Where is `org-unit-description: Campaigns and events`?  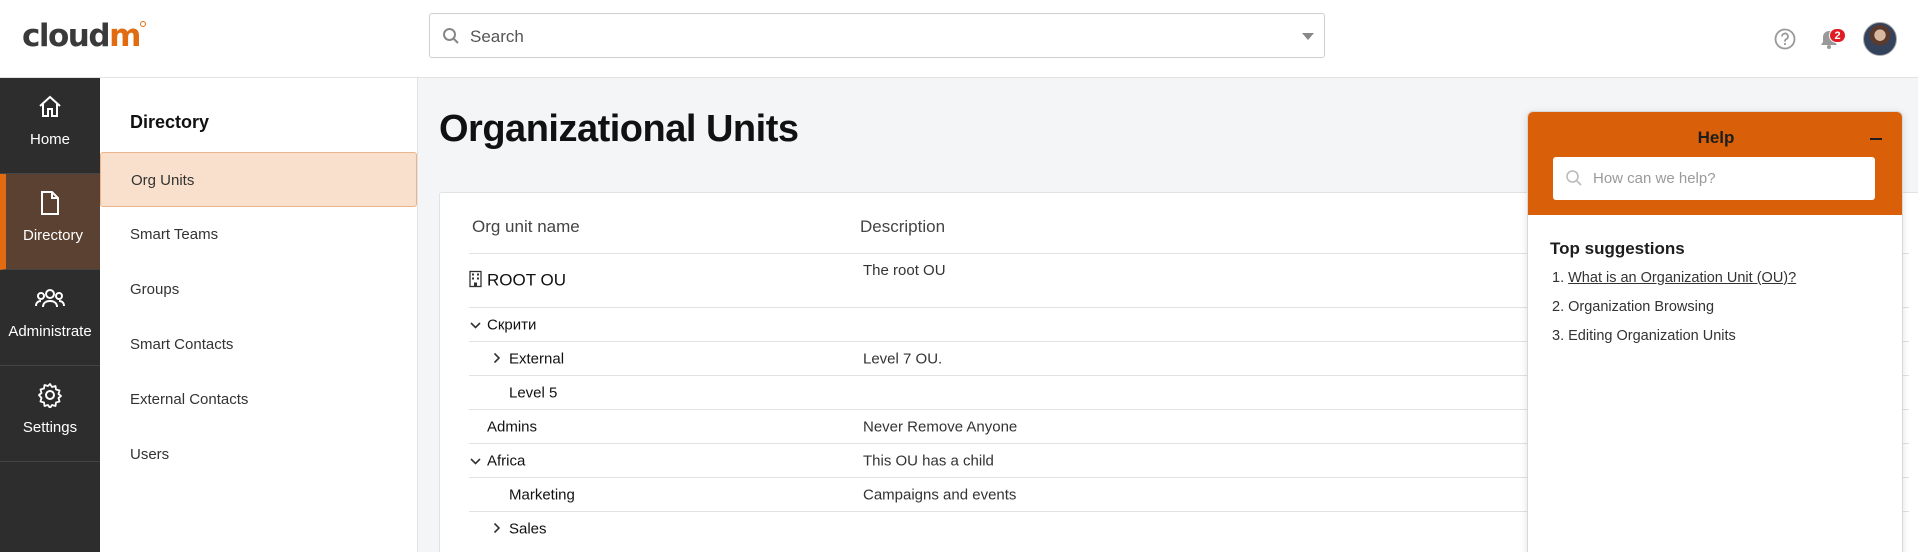 org-unit-description: Campaigns and events is located at coordinates (940, 494).